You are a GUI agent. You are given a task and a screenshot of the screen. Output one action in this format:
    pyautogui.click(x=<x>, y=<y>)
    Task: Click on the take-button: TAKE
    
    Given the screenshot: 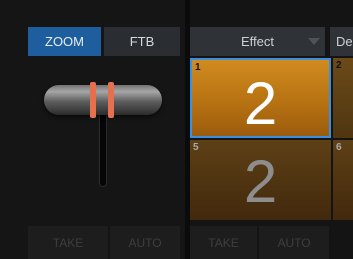 What is the action you would take?
    pyautogui.click(x=68, y=242)
    